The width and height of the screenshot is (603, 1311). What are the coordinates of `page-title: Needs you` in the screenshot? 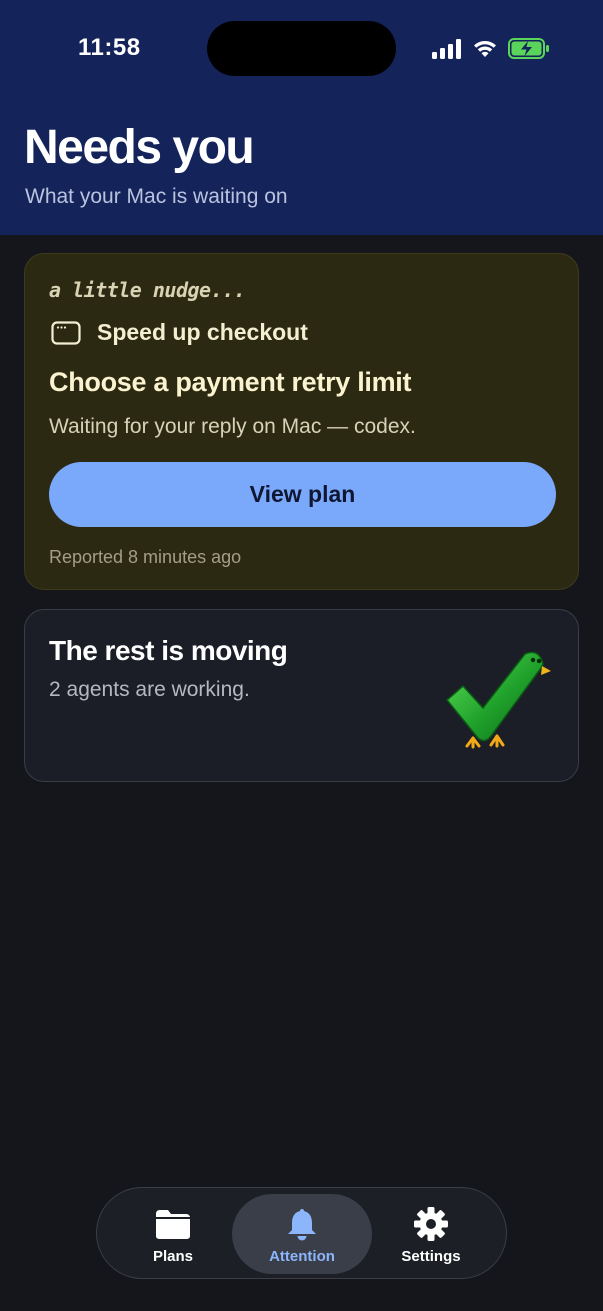 It's located at (139, 147).